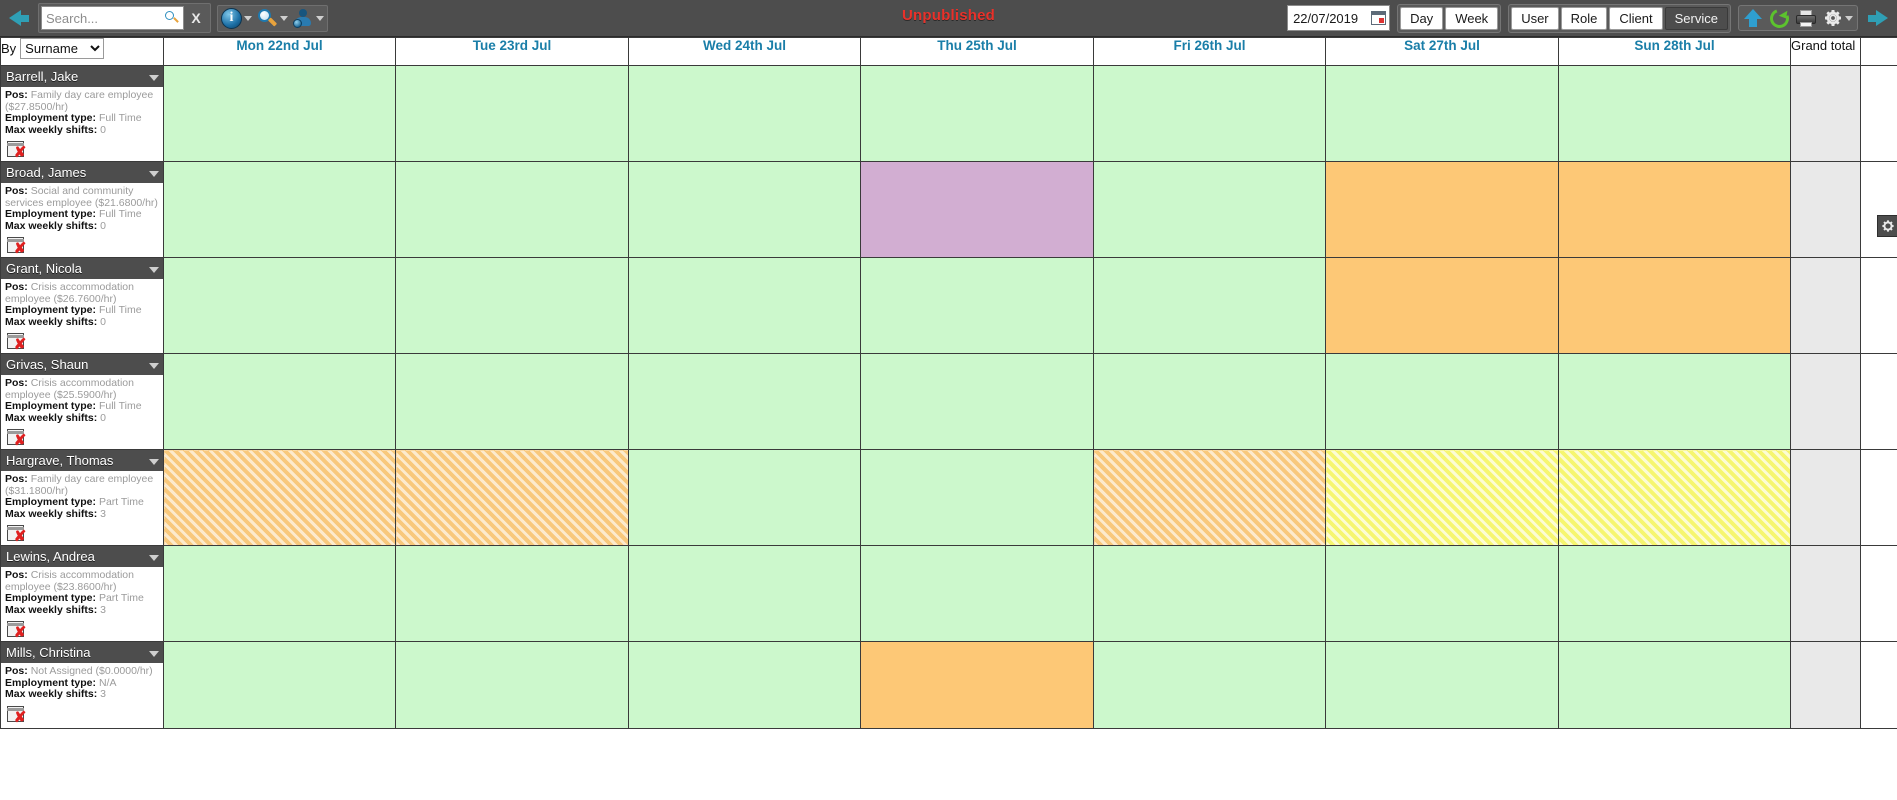 The image size is (1897, 800). I want to click on forward-arrow-icon, so click(1878, 18).